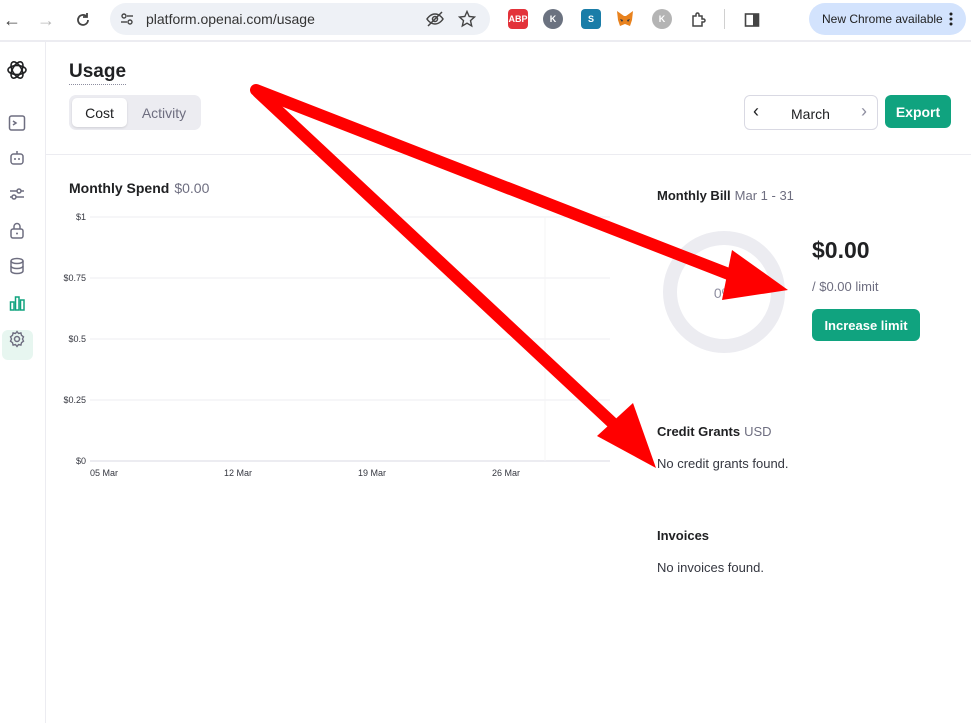  Describe the element at coordinates (625, 19) in the screenshot. I see `metamask-fox-icon` at that location.